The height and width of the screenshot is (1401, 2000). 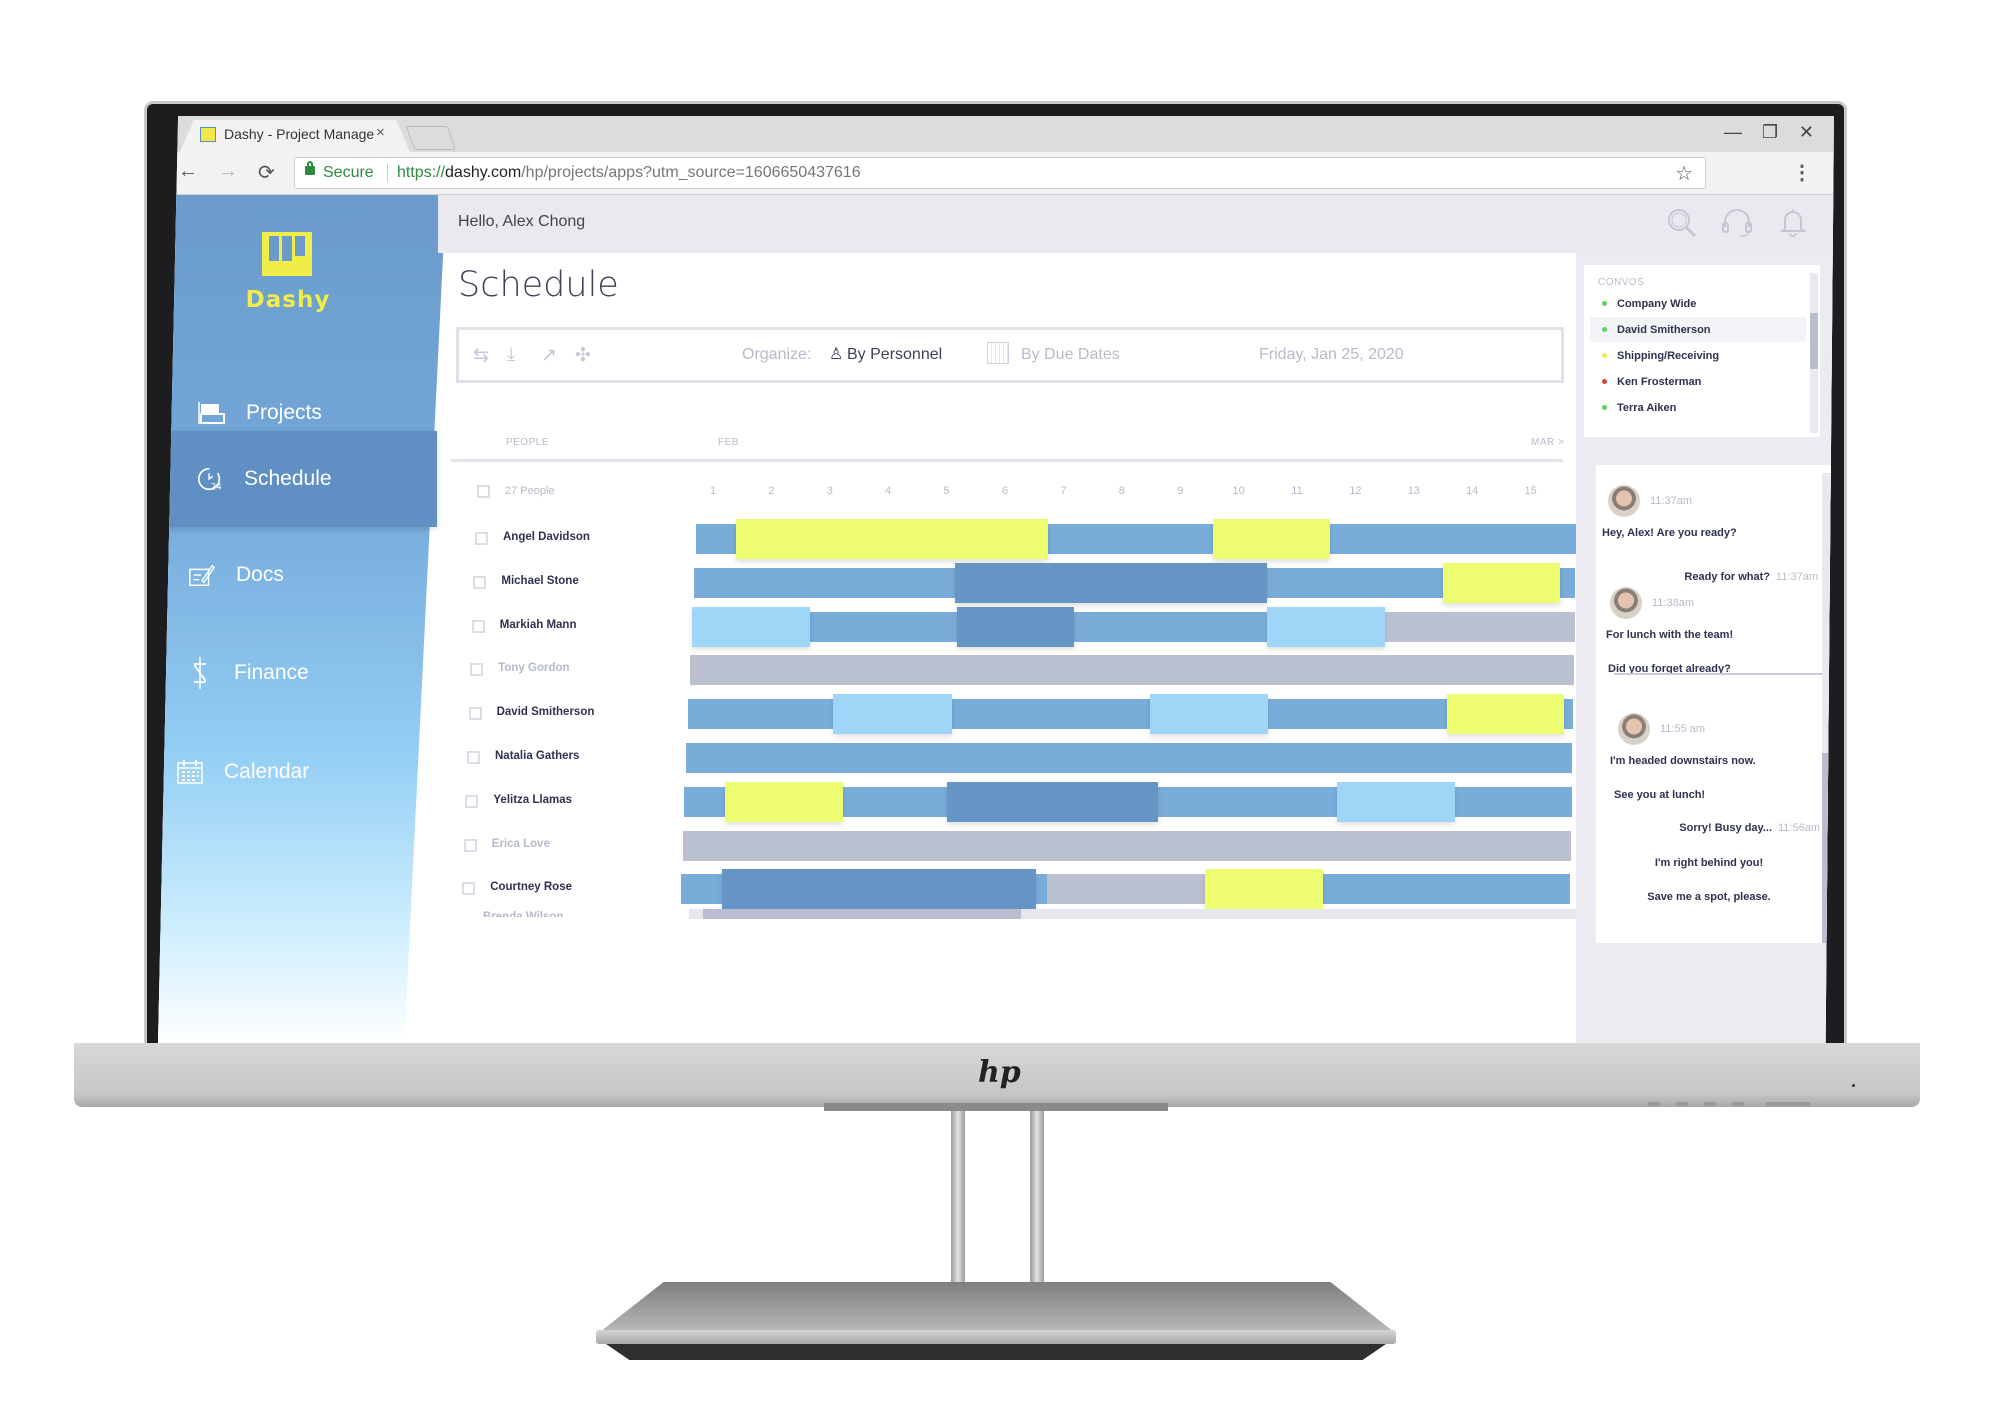 I want to click on search-icon, so click(x=1682, y=226).